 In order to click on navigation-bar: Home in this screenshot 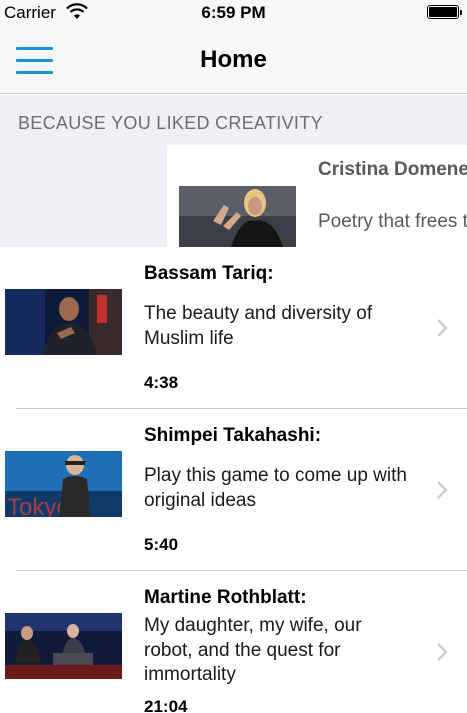, I will do `click(233, 60)`.